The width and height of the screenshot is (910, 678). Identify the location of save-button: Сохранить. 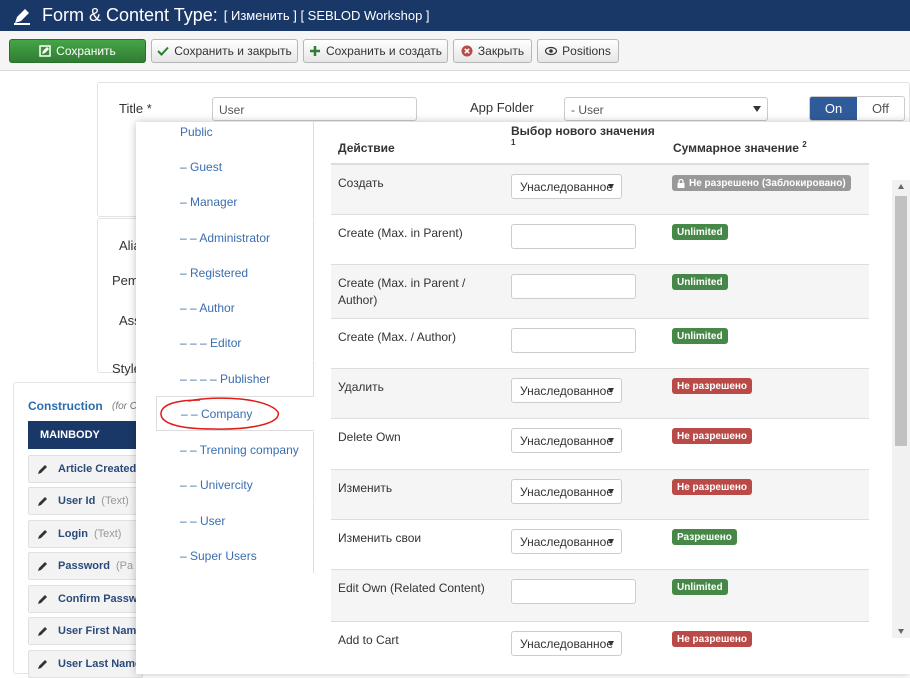
(77, 51).